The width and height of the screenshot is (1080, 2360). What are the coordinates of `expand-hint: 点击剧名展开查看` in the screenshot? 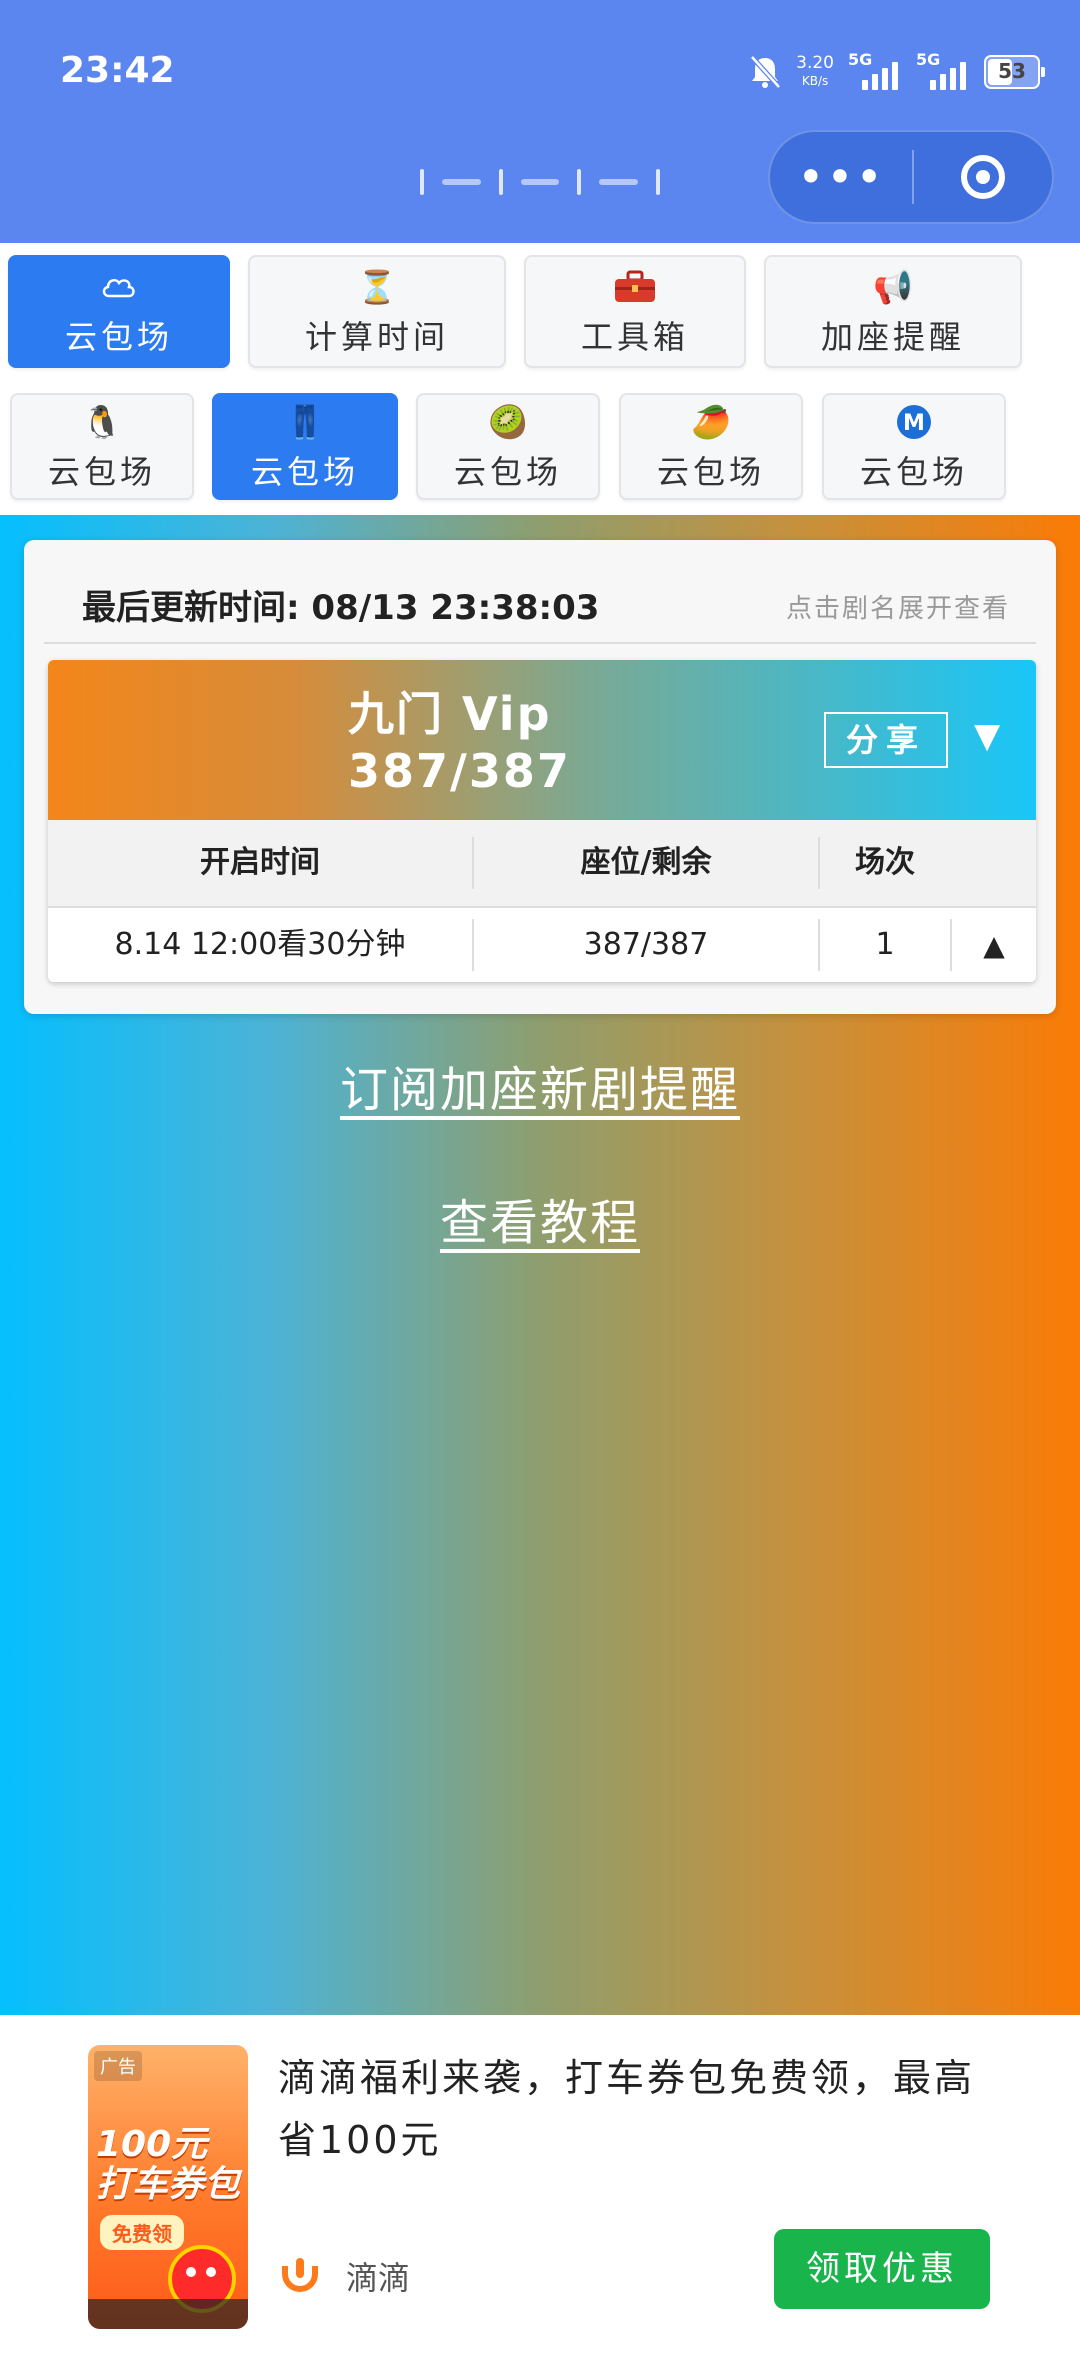 It's located at (897, 609).